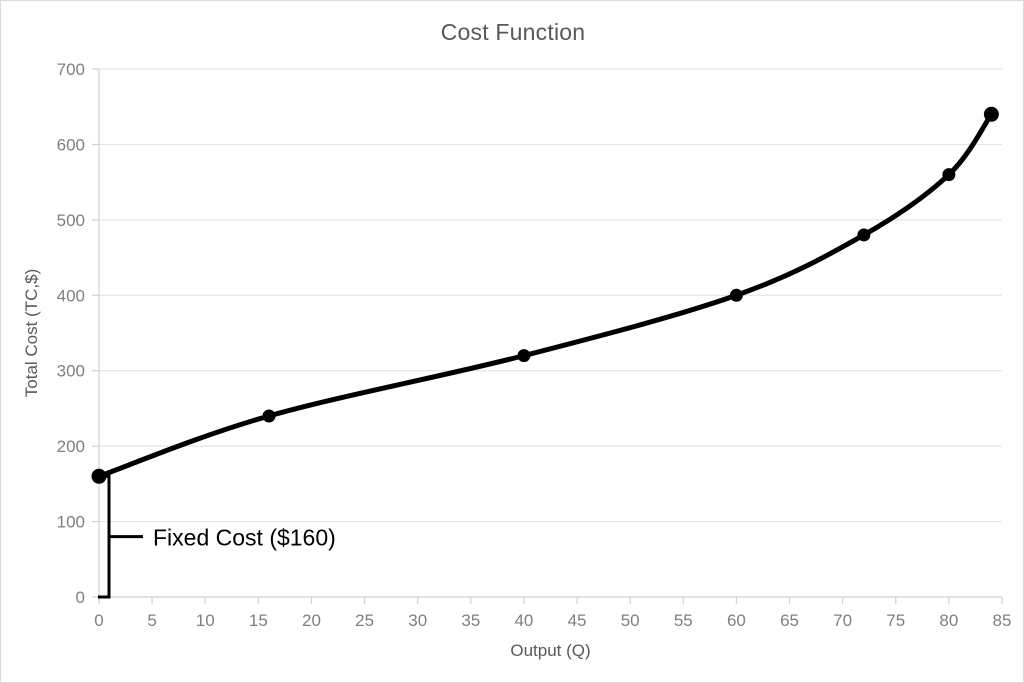  I want to click on x-tick-label: 5, so click(151, 620).